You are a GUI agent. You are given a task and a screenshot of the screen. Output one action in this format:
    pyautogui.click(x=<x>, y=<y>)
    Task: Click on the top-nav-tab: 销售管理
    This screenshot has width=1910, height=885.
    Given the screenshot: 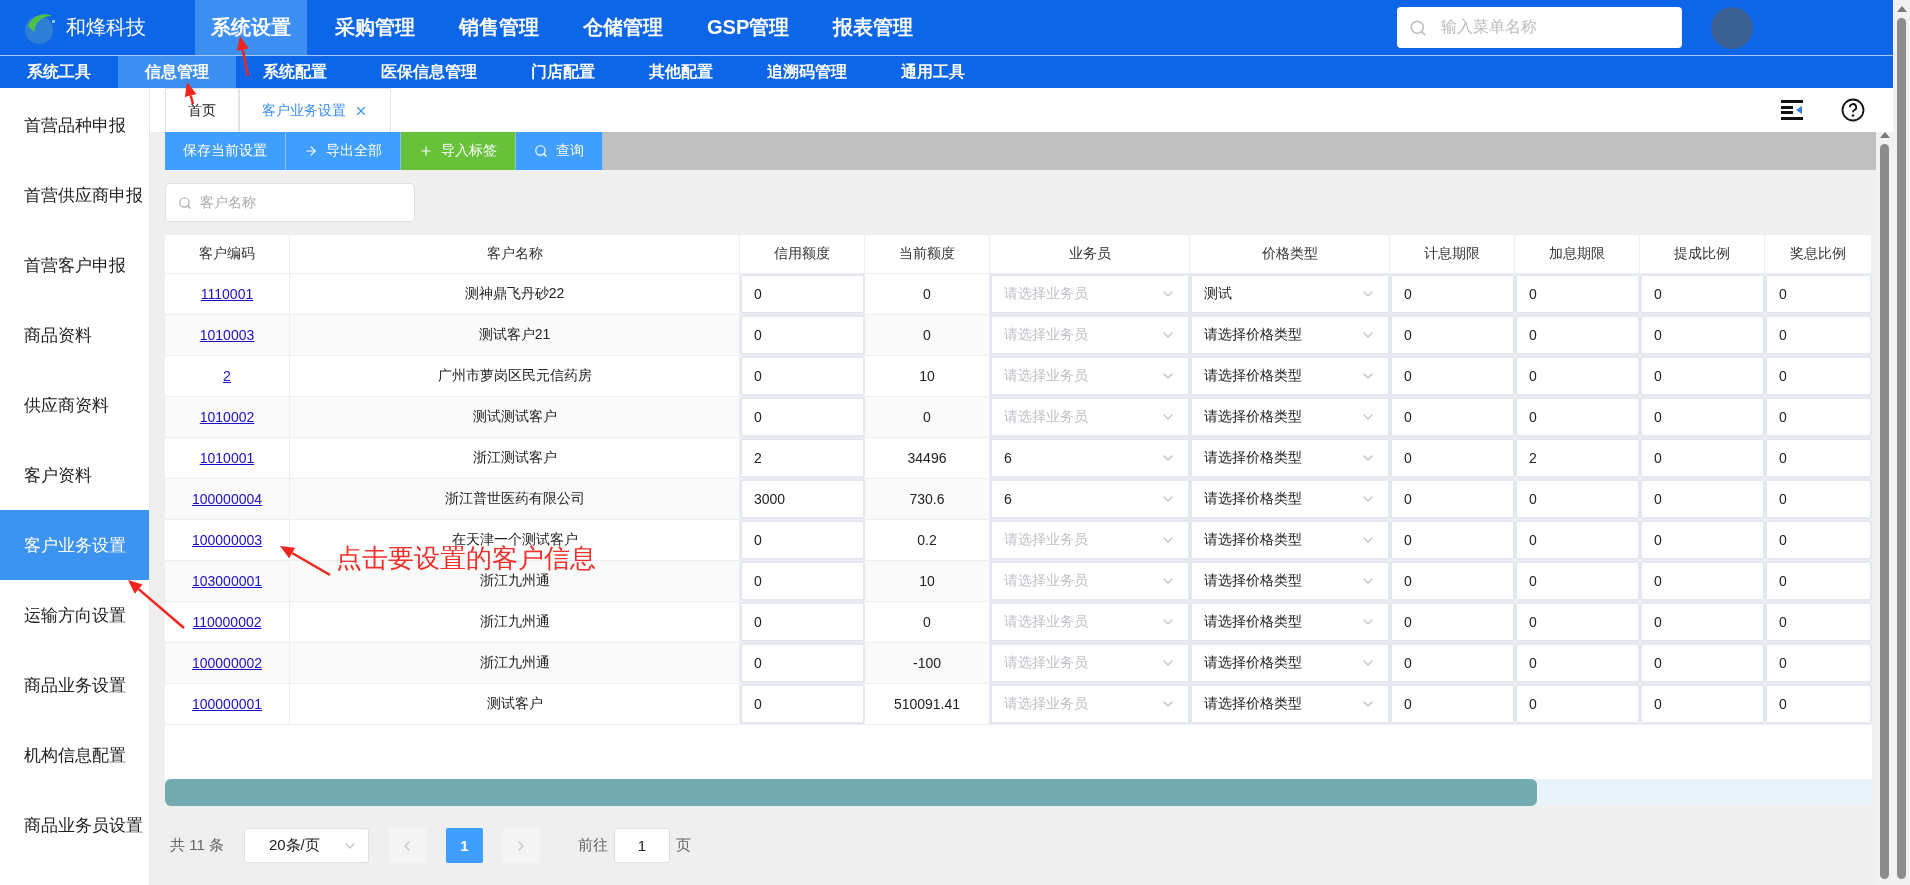 What is the action you would take?
    pyautogui.click(x=499, y=27)
    